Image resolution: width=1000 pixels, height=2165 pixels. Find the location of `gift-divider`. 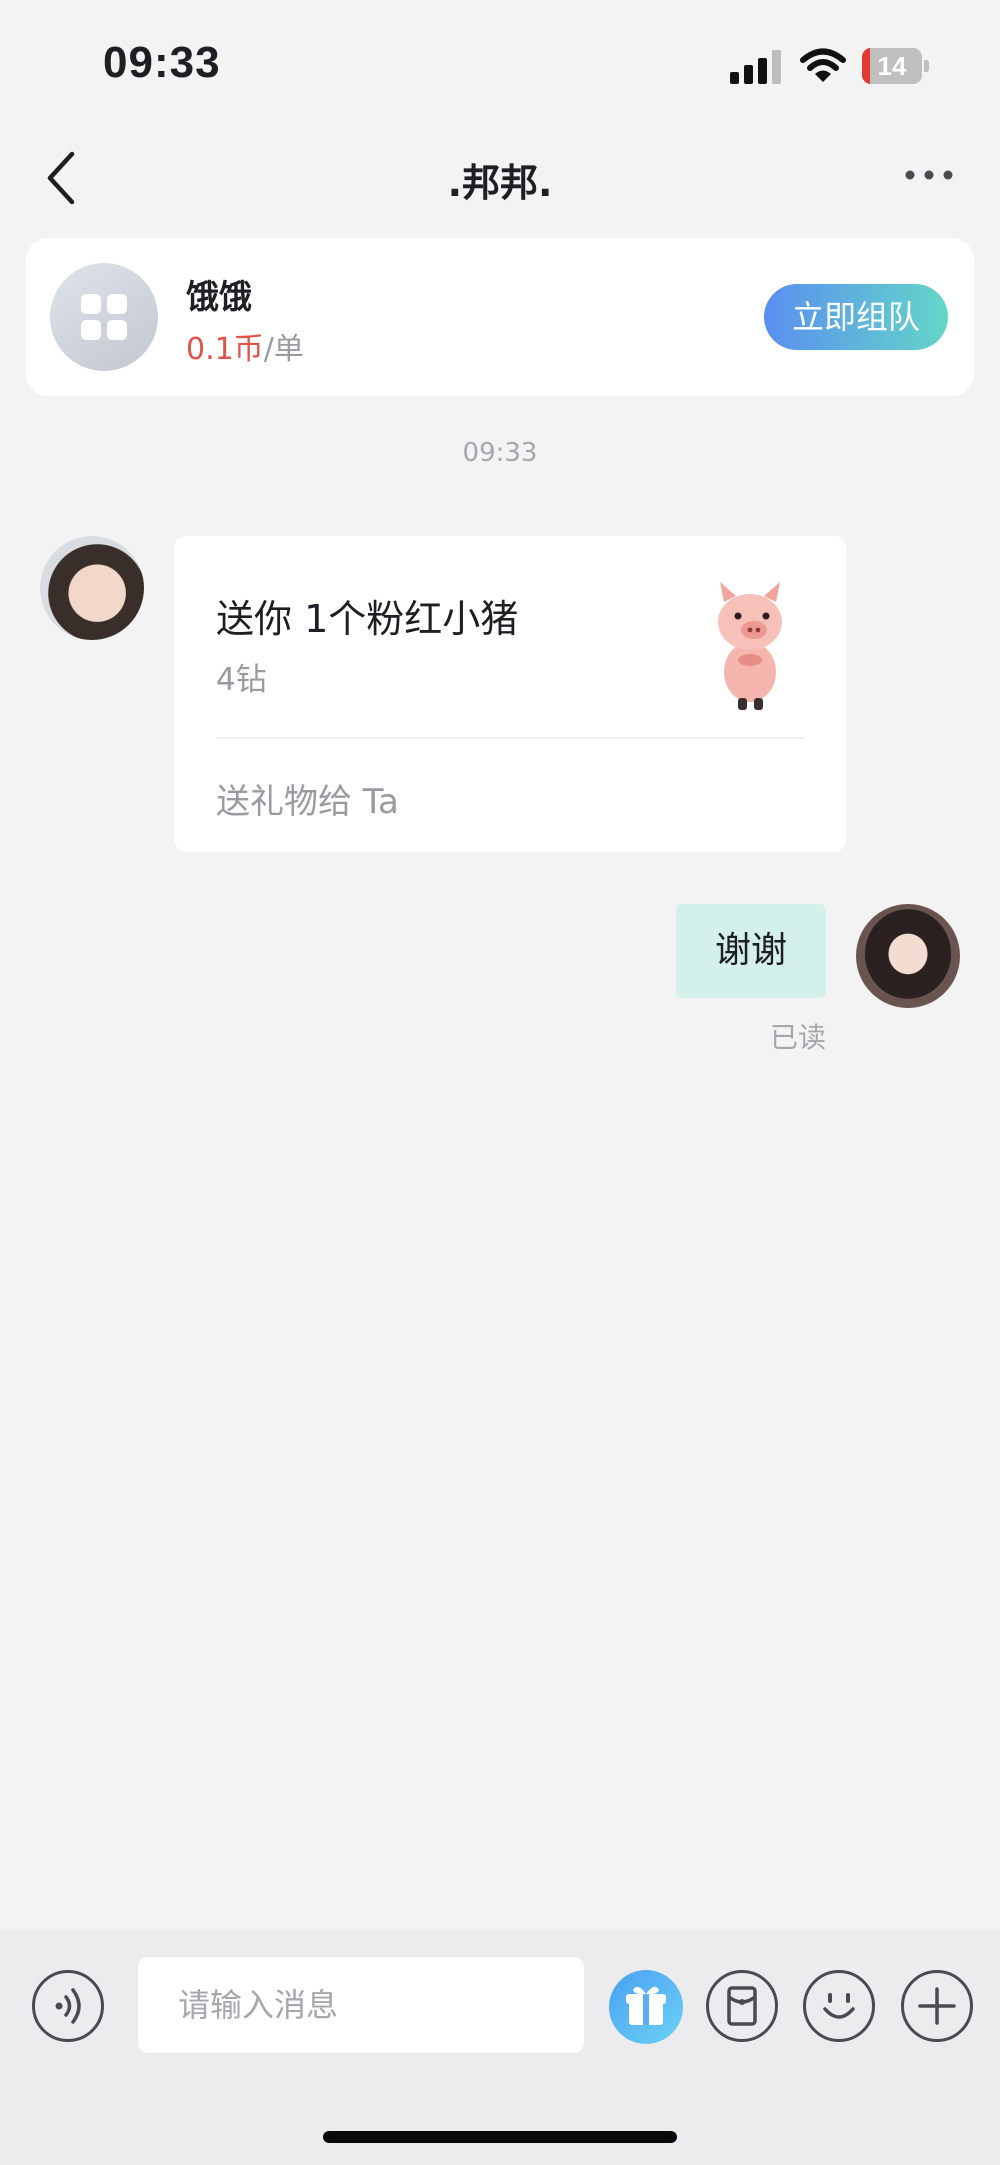

gift-divider is located at coordinates (510, 738).